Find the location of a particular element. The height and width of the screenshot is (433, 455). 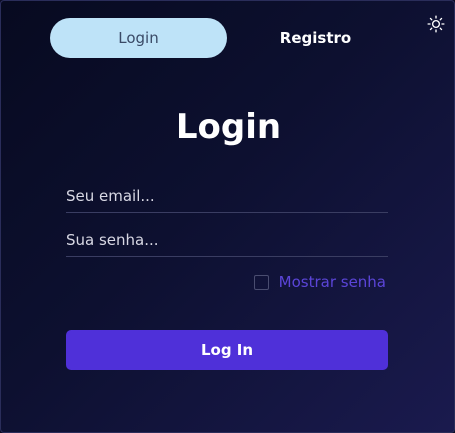

show-password-toggle: Mostrar senha is located at coordinates (319, 282).